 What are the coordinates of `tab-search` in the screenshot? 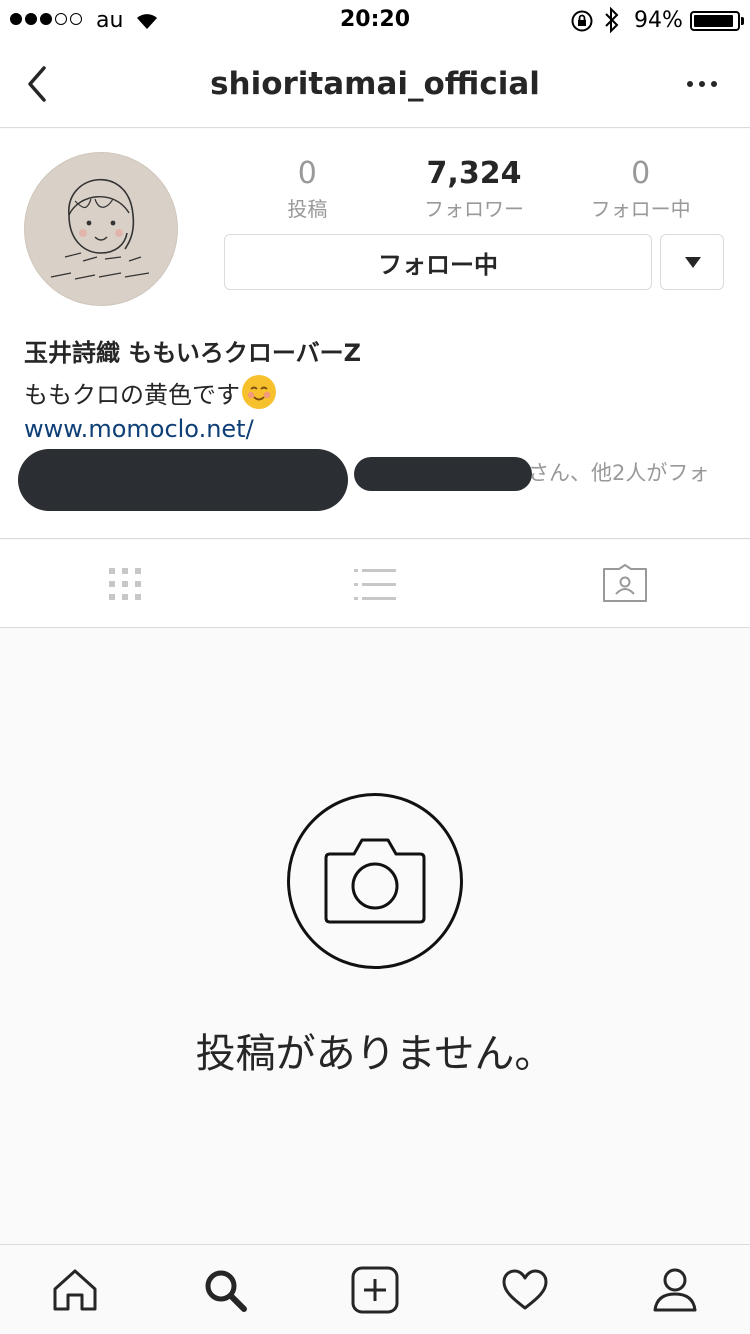 It's located at (225, 1289).